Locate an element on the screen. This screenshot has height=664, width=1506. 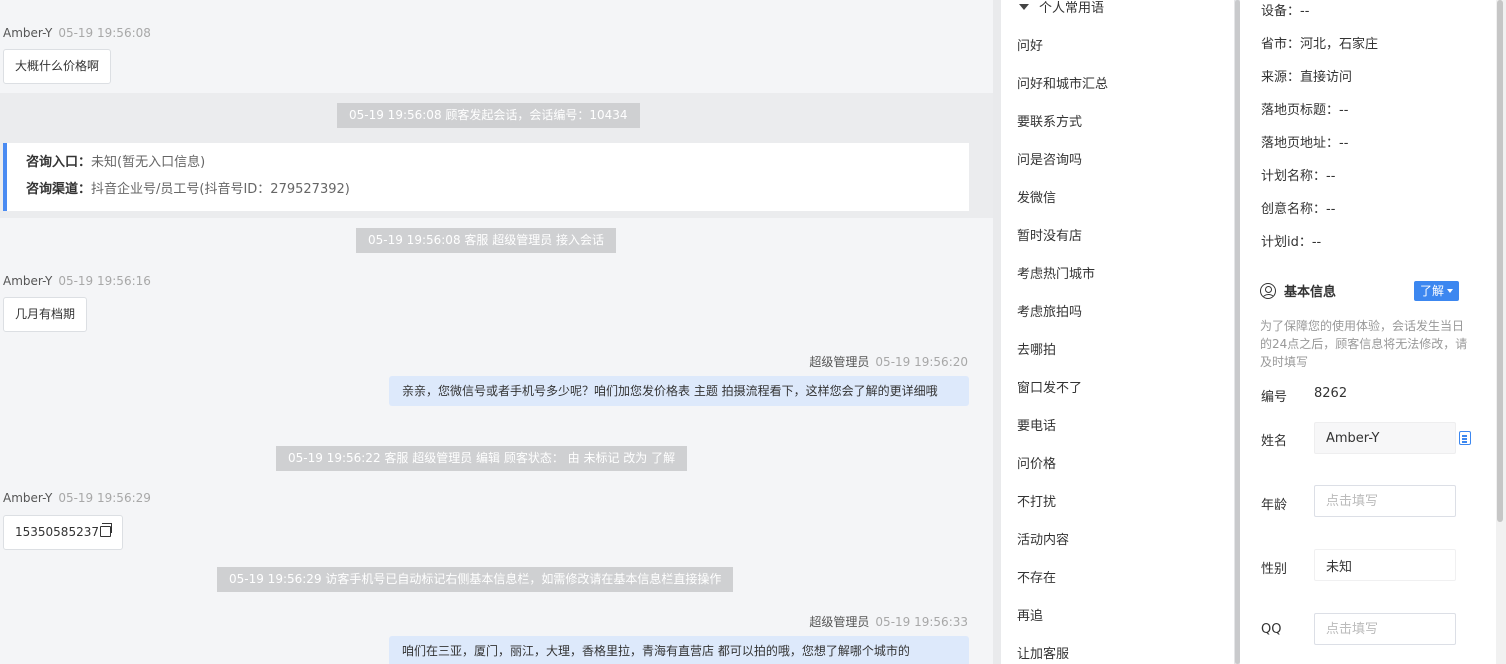
phrase-item: 不存在 is located at coordinates (1036, 576).